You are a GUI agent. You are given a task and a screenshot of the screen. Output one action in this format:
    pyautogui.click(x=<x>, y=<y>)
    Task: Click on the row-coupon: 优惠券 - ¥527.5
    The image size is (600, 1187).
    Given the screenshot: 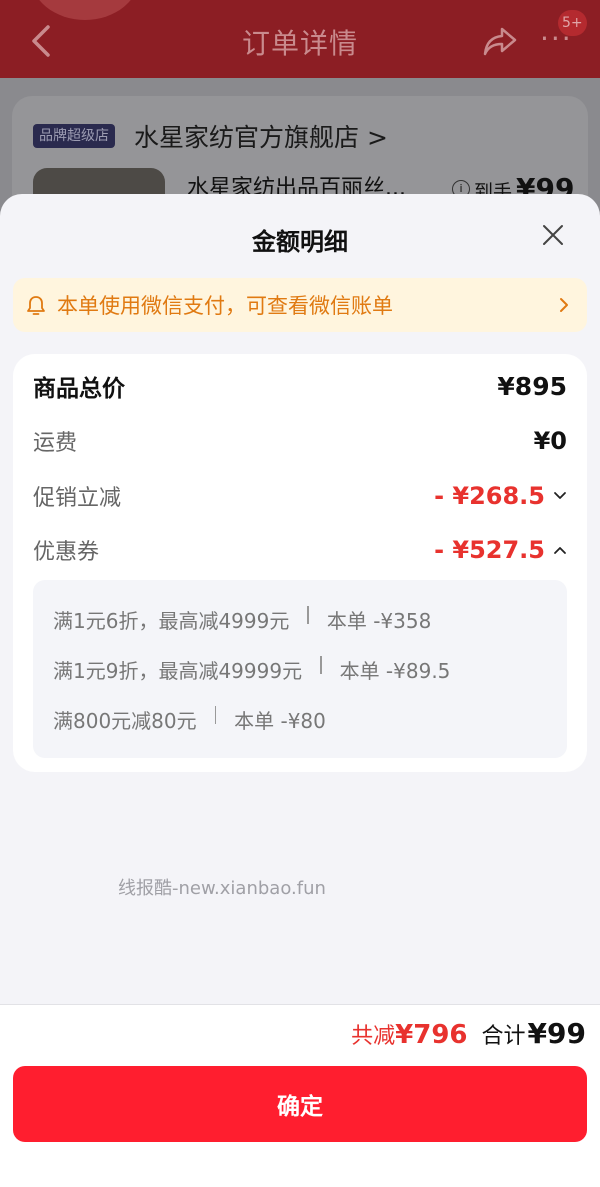 What is the action you would take?
    pyautogui.click(x=300, y=550)
    